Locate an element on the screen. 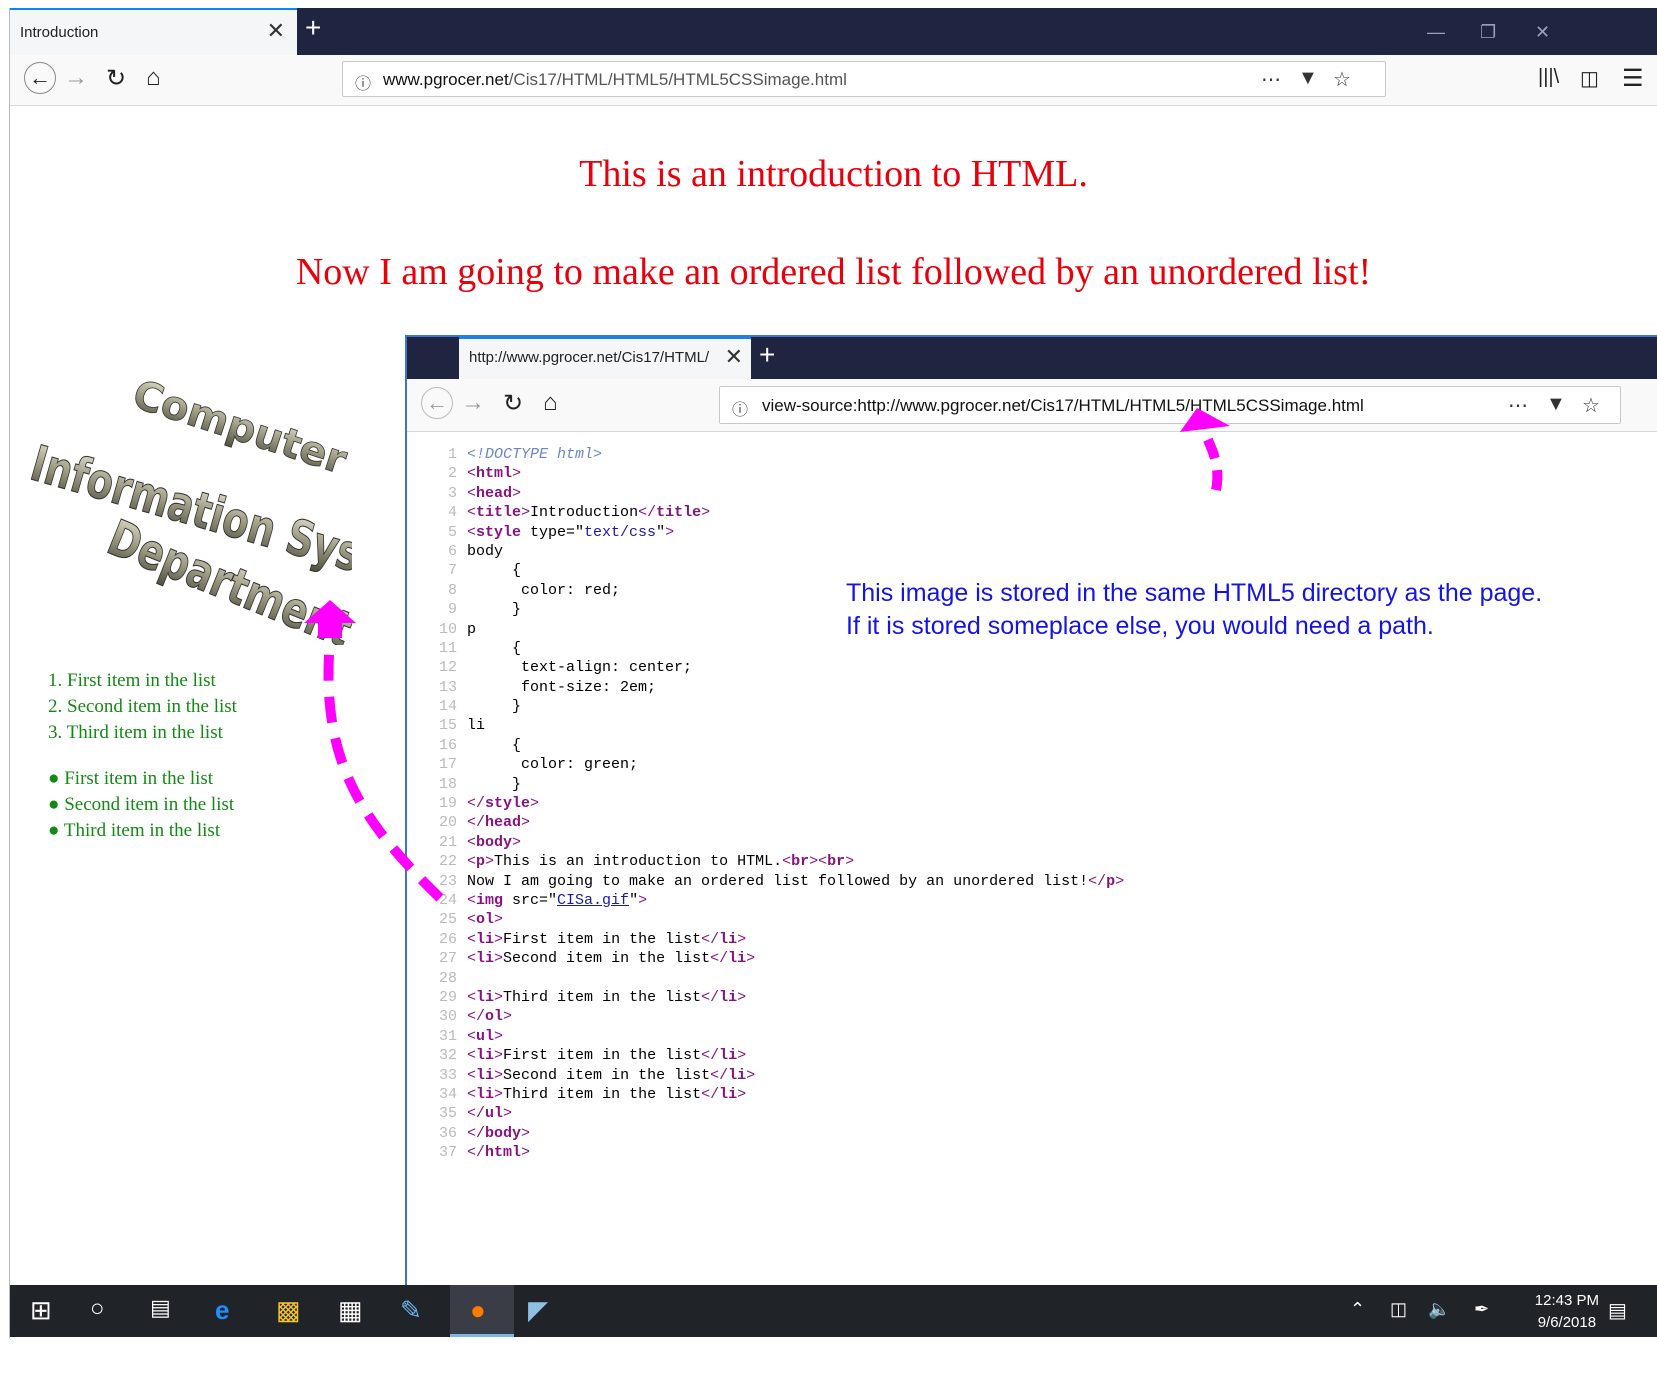 This screenshot has width=1657, height=1394. volume-icon: 🔈 is located at coordinates (1439, 1309).